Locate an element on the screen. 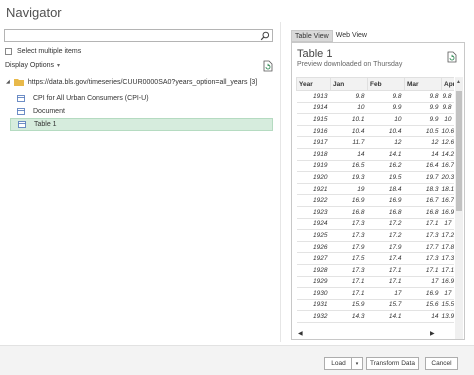 The image size is (474, 375). table-row: 1928 17.3 17.1 17.1 17.1 is located at coordinates (375, 270).